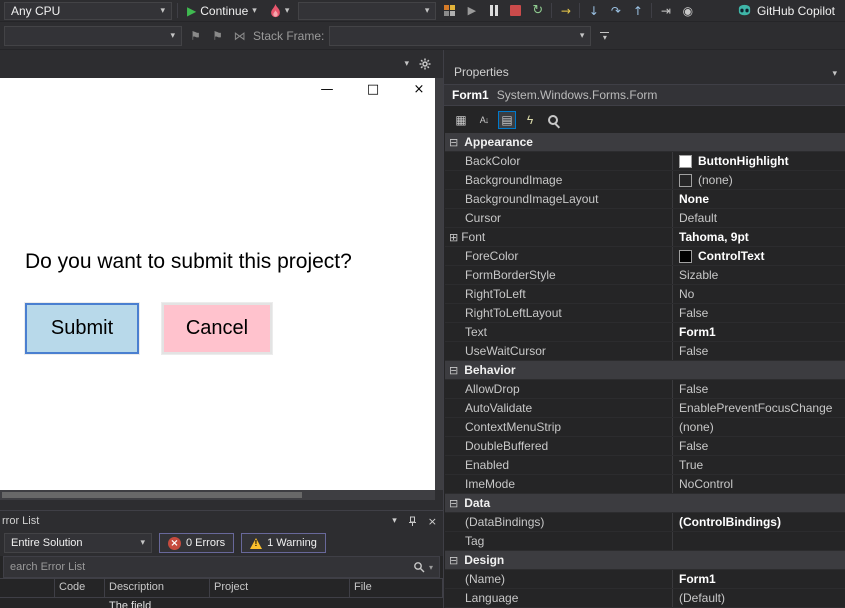 Image resolution: width=845 pixels, height=608 pixels. I want to click on property-row-tag: Tag, so click(645, 541).